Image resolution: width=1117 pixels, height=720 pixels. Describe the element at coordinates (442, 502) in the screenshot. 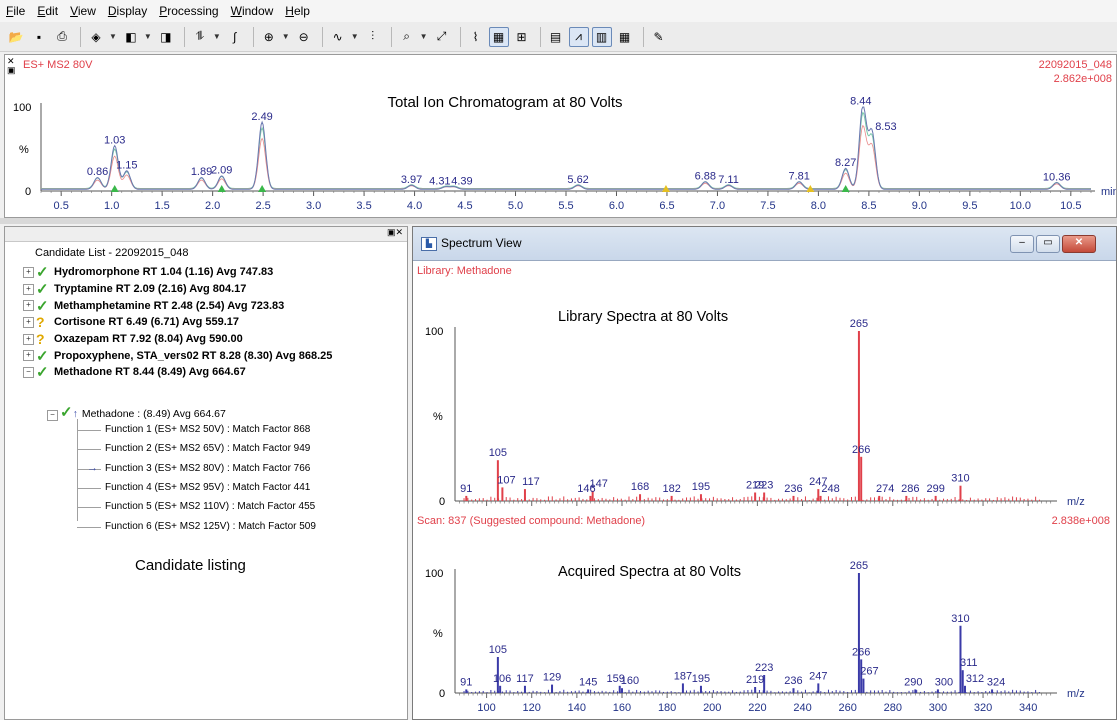

I see `library-spectrum-y-tick-0: 0` at that location.